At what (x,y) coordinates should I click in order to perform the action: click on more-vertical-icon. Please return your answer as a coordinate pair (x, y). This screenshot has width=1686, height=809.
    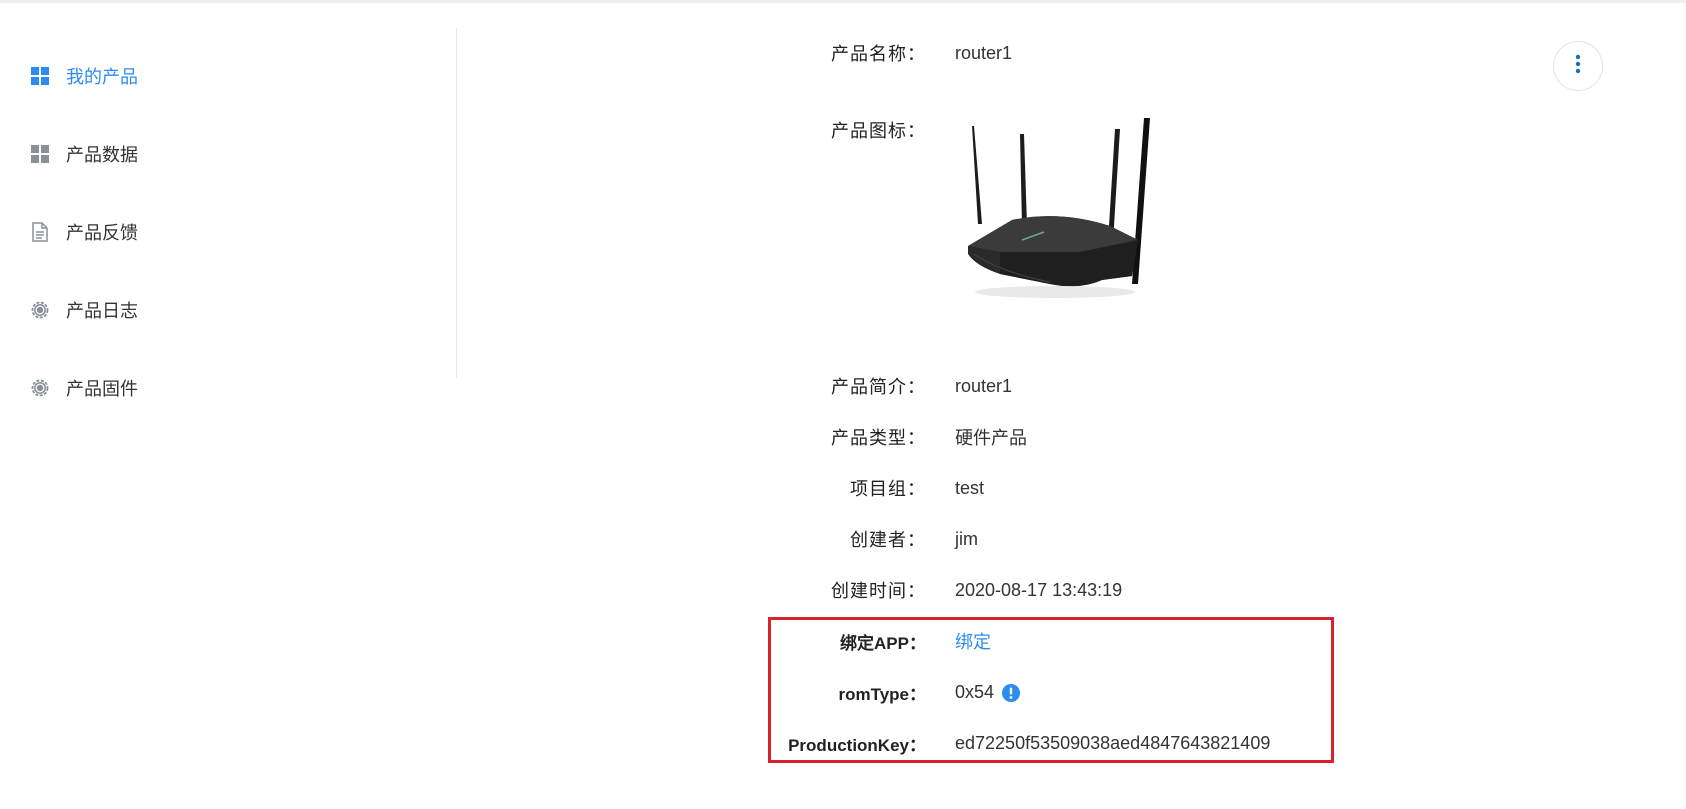
    Looking at the image, I should click on (1578, 66).